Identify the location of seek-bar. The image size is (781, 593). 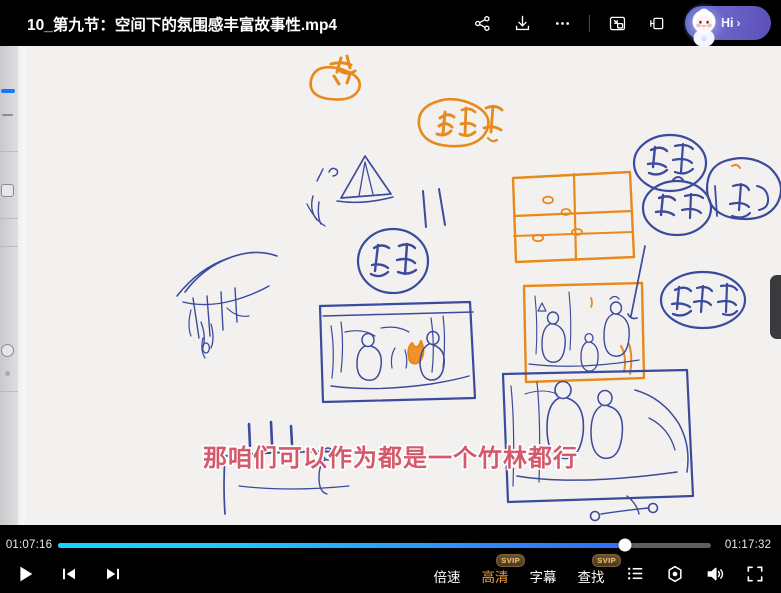
(384, 545).